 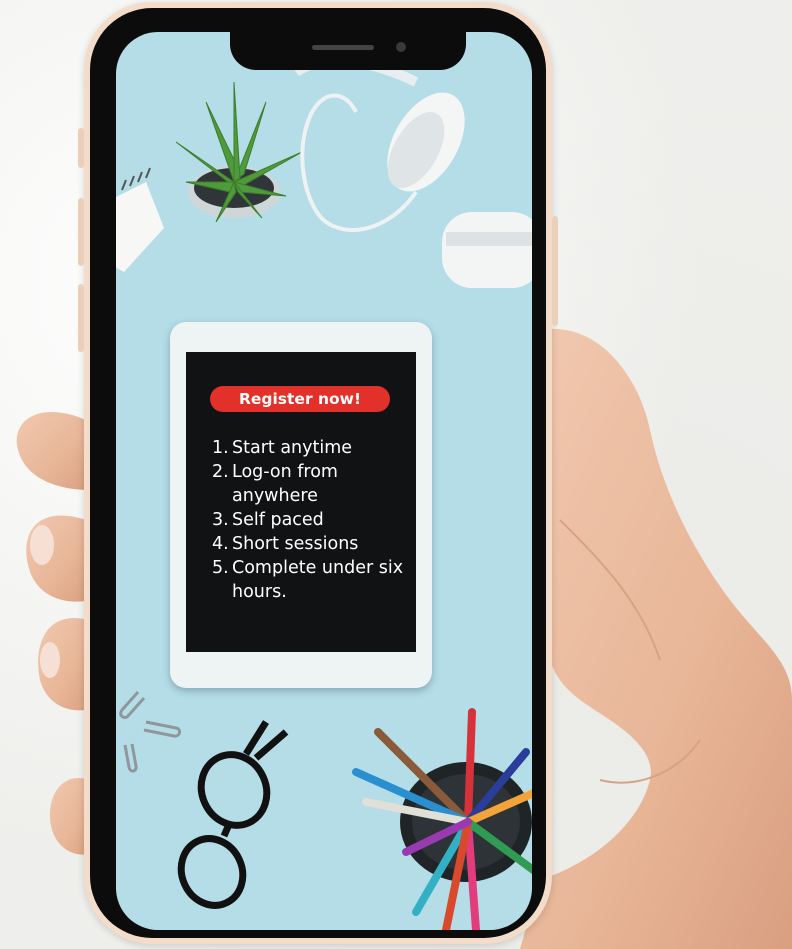 I want to click on phone-volume-up-button, so click(x=81, y=232).